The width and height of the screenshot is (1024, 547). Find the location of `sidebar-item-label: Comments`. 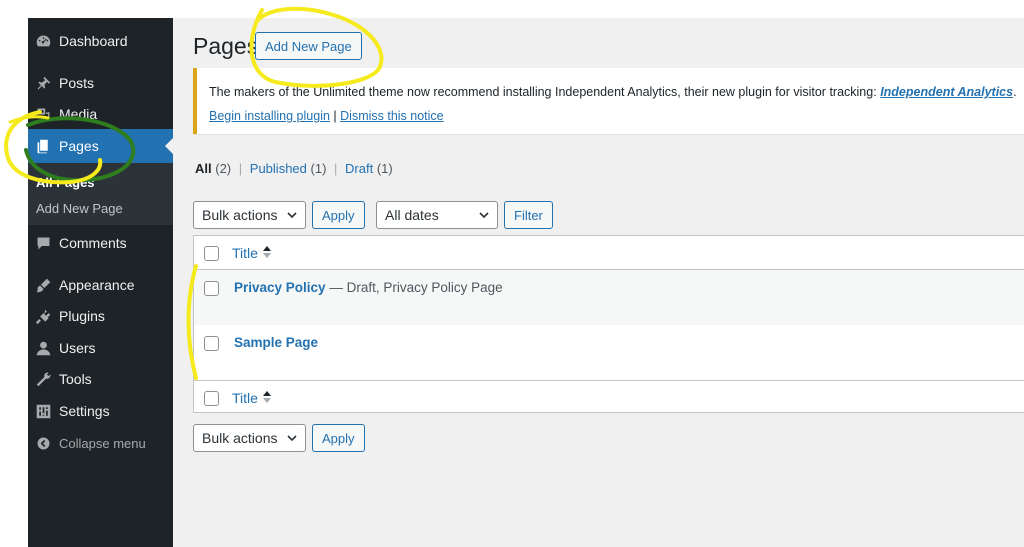

sidebar-item-label: Comments is located at coordinates (93, 243).